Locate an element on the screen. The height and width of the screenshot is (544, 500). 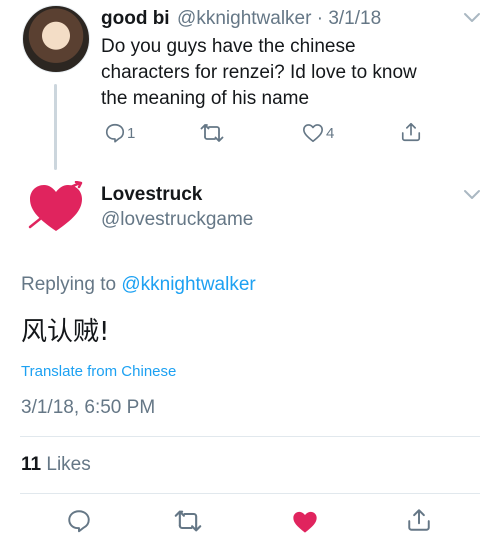
heart-filled-icon is located at coordinates (305, 521).